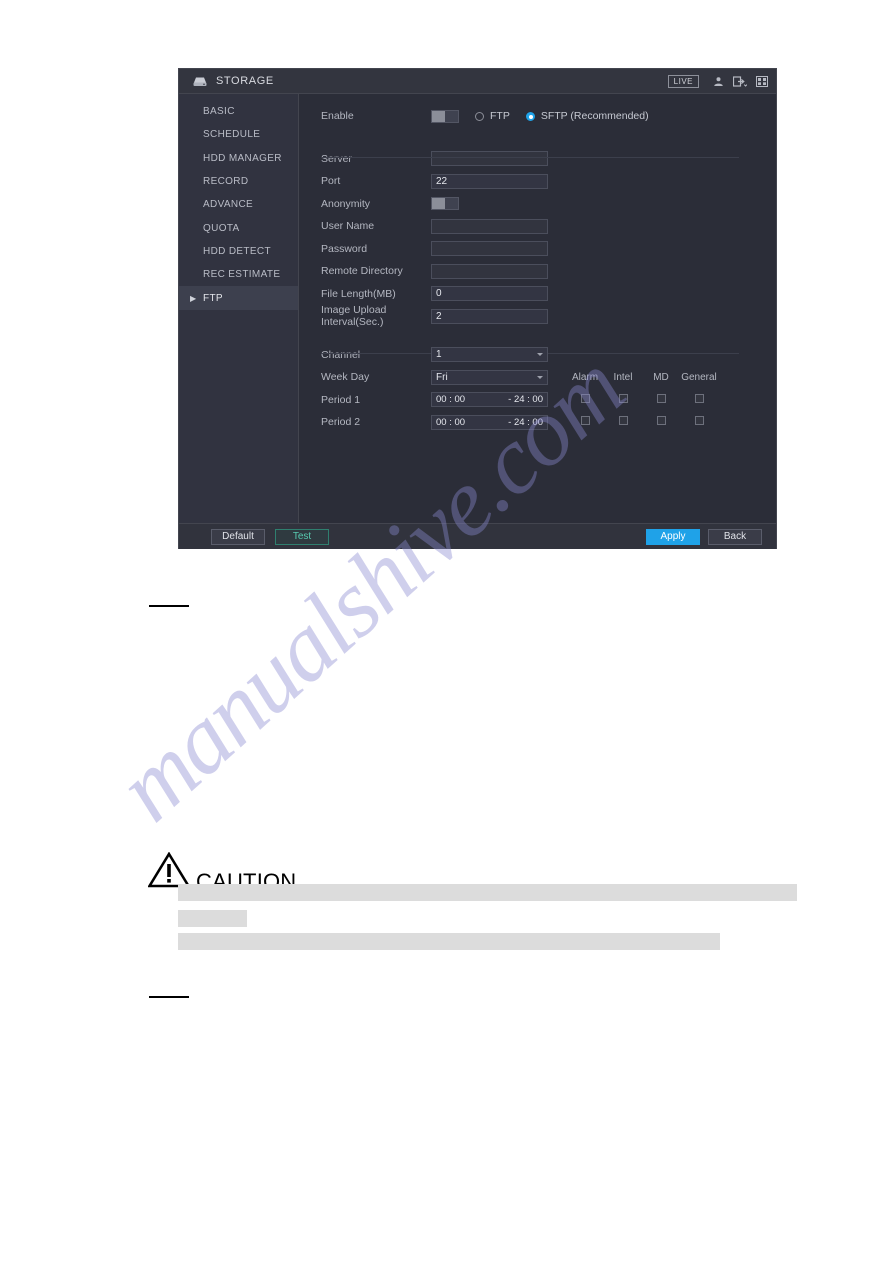 Image resolution: width=893 pixels, height=1263 pixels. I want to click on sidebar-item-label: BASIC, so click(219, 112).